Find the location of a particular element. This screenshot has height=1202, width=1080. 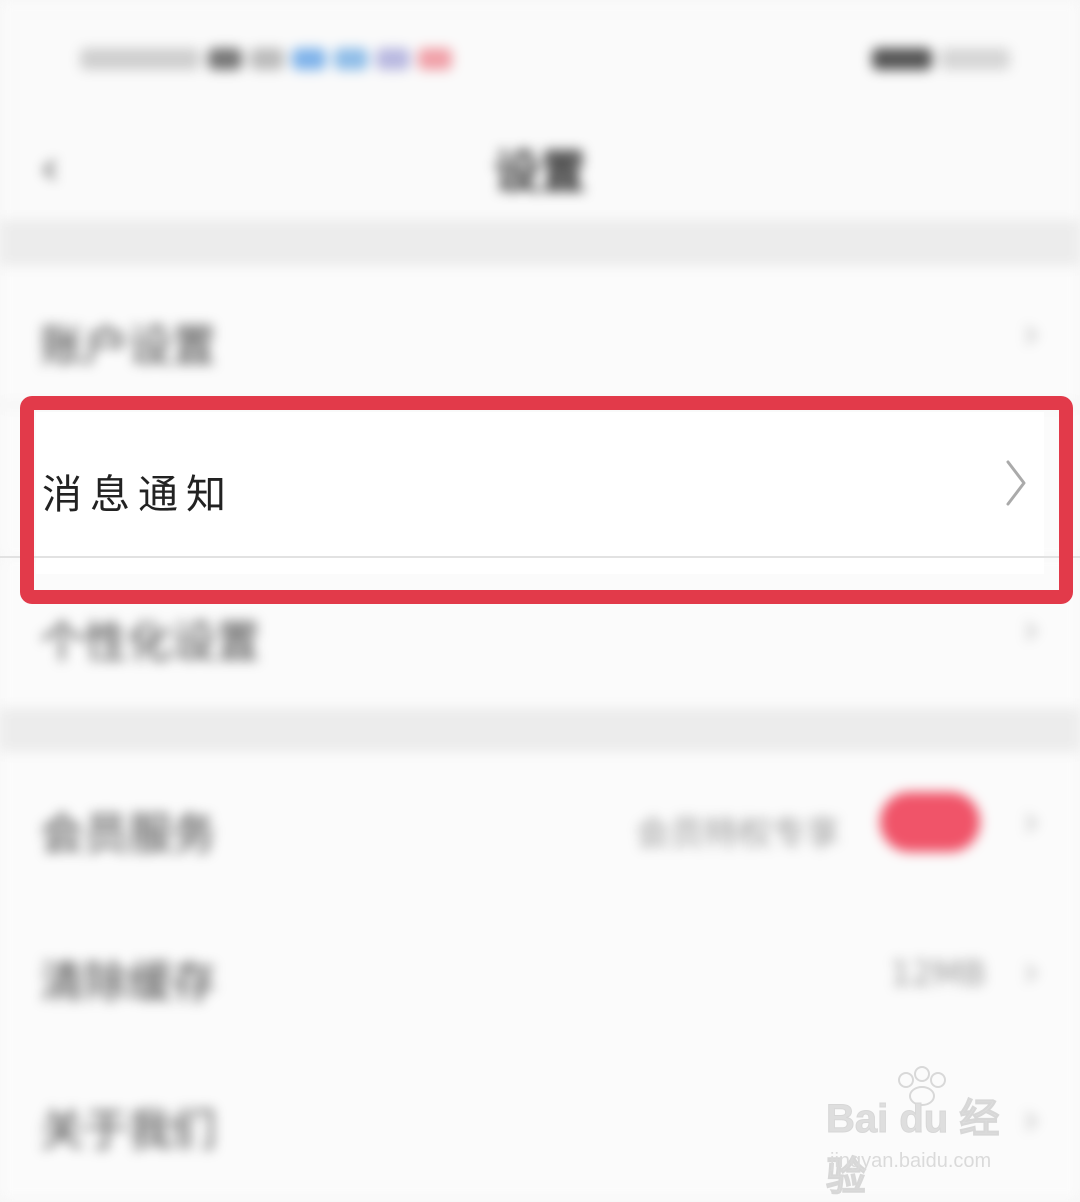

status-icons-right is located at coordinates (941, 59).